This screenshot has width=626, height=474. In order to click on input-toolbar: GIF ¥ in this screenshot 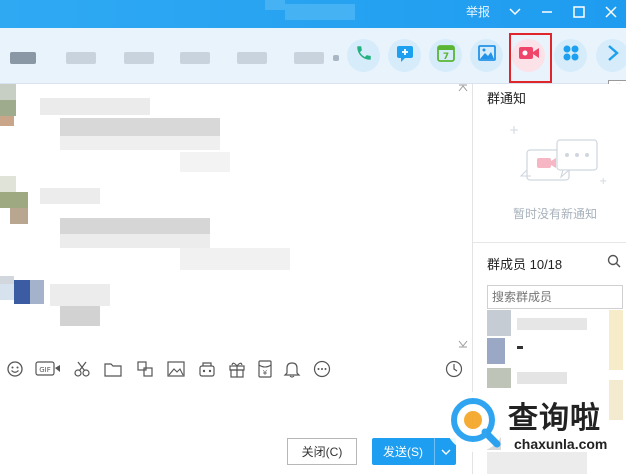, I will do `click(236, 369)`.